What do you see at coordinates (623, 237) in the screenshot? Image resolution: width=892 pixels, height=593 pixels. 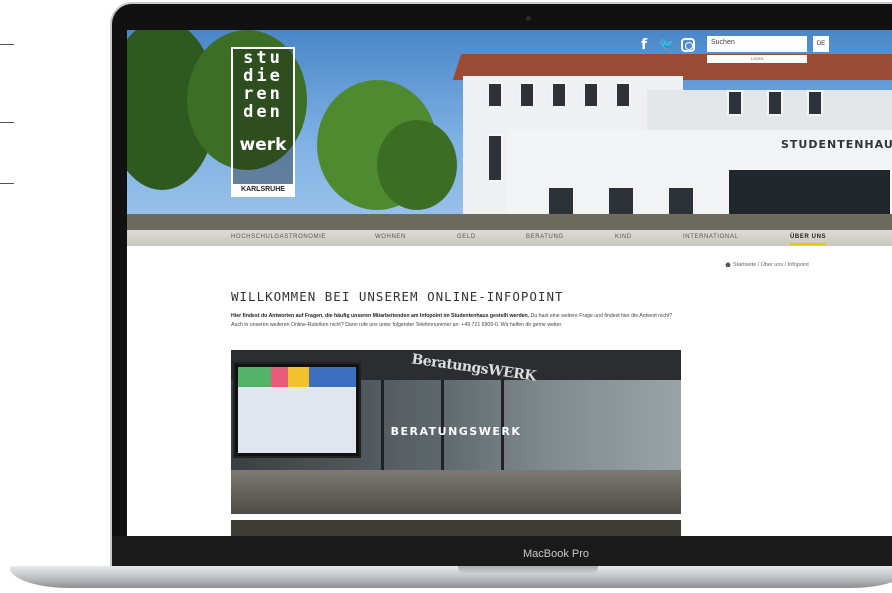 I see `nav-item-kind: KIND` at bounding box center [623, 237].